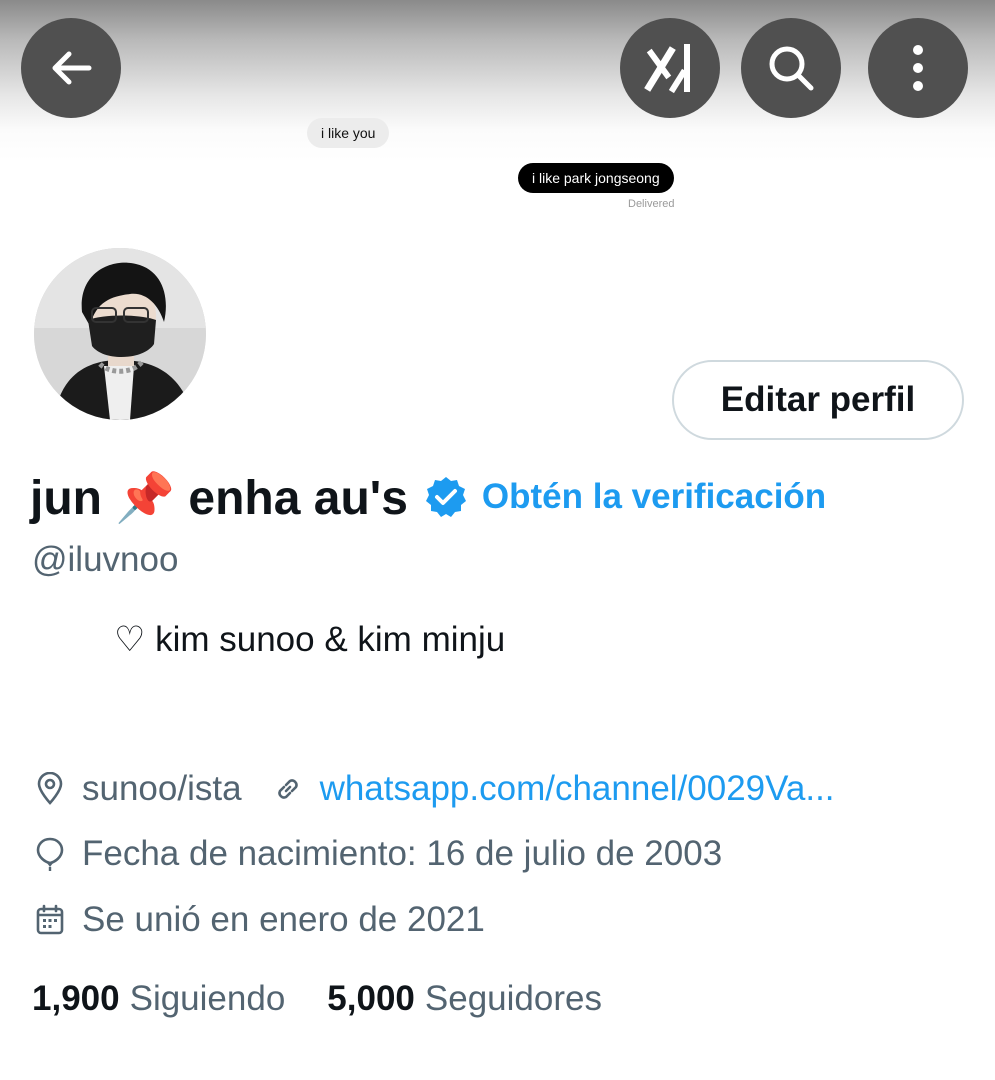  I want to click on verified-badge-icon, so click(445, 497).